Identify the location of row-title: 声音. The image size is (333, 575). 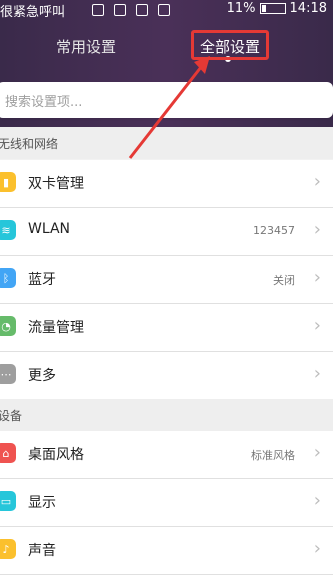
(42, 551).